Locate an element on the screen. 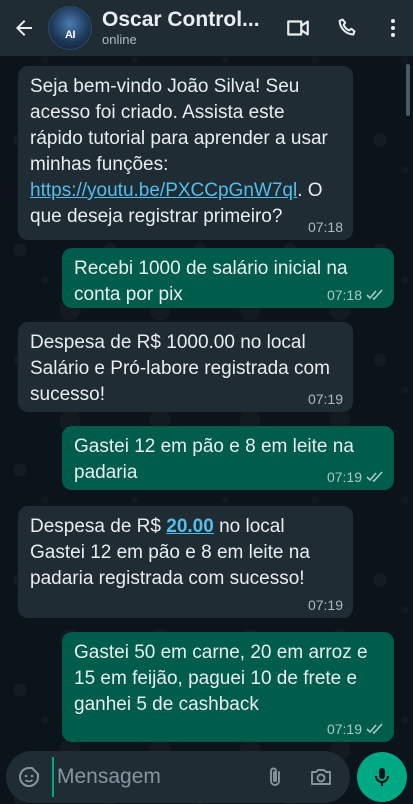  camera-icon is located at coordinates (321, 777).